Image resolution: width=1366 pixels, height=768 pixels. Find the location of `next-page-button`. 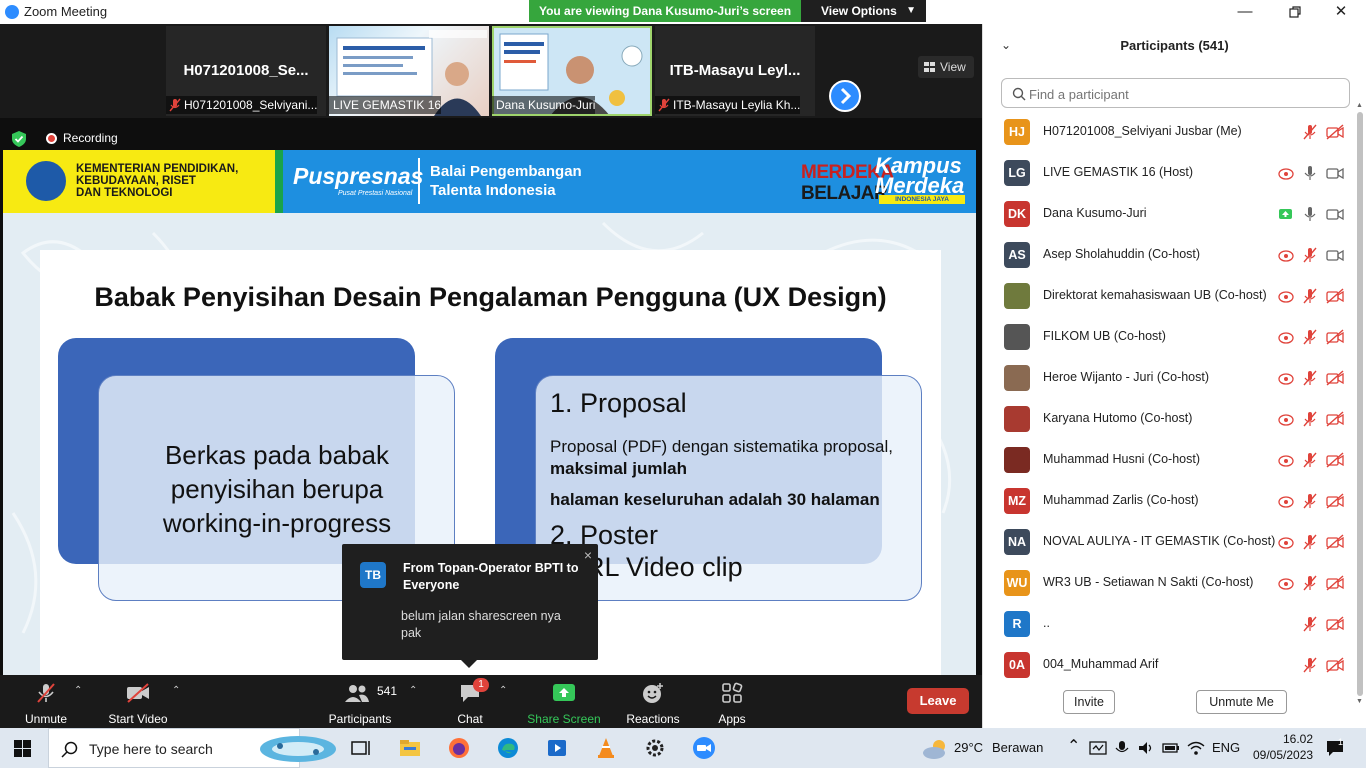

next-page-button is located at coordinates (845, 96).